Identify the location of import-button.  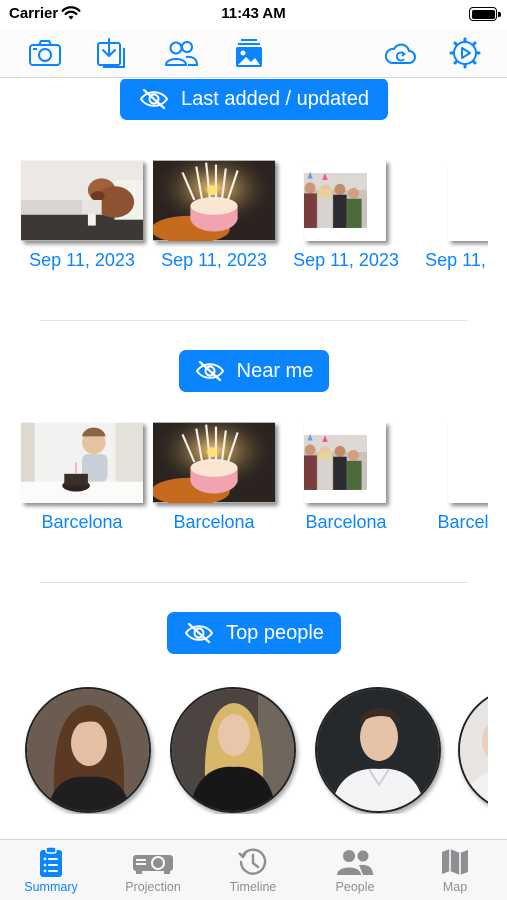
(111, 53).